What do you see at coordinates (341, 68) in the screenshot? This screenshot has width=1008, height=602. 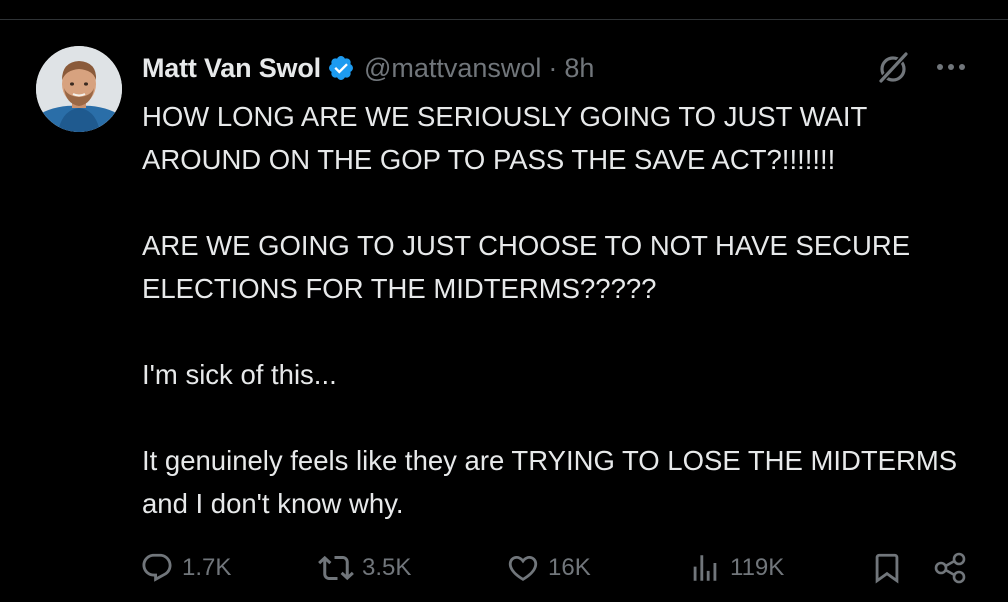 I see `verified-badge-icon` at bounding box center [341, 68].